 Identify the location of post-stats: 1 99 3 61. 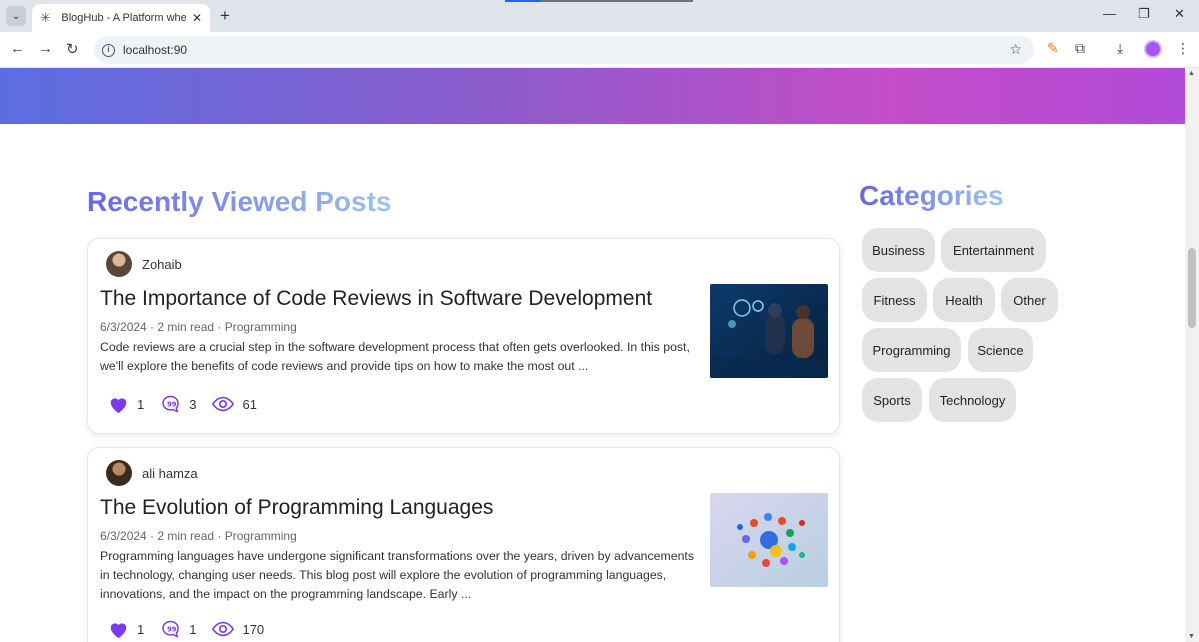
(190, 404).